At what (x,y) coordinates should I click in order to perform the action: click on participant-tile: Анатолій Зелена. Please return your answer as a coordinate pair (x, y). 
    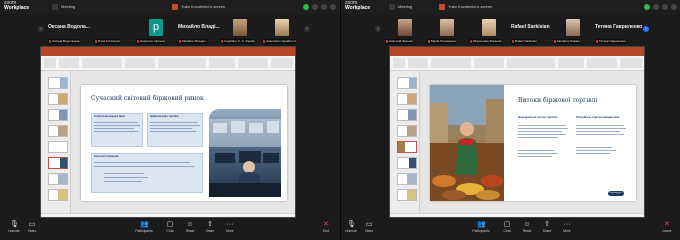
    Looking at the image, I should click on (405, 31).